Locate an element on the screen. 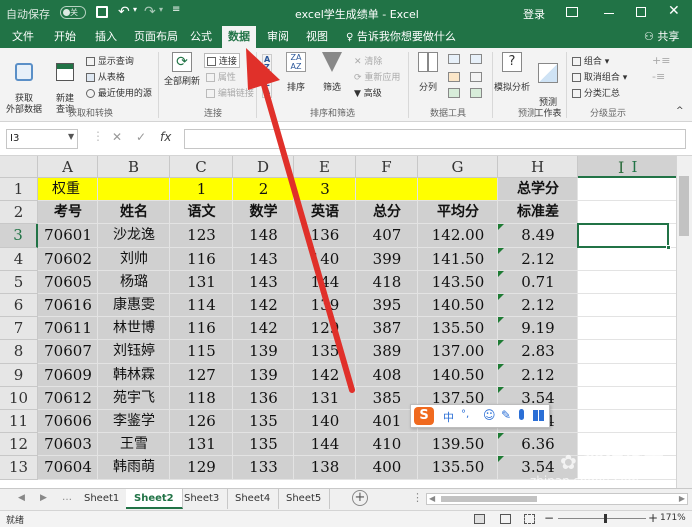 The width and height of the screenshot is (692, 527). clear-filter-button: ✕ 清除 is located at coordinates (368, 60).